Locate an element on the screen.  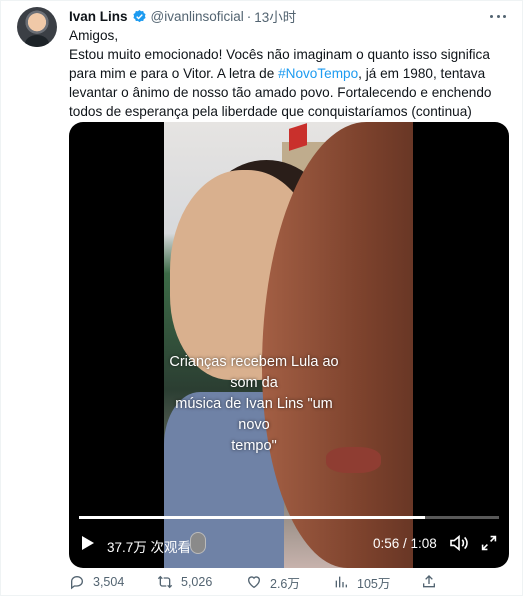
view-count-label: 105万 is located at coordinates (374, 583).